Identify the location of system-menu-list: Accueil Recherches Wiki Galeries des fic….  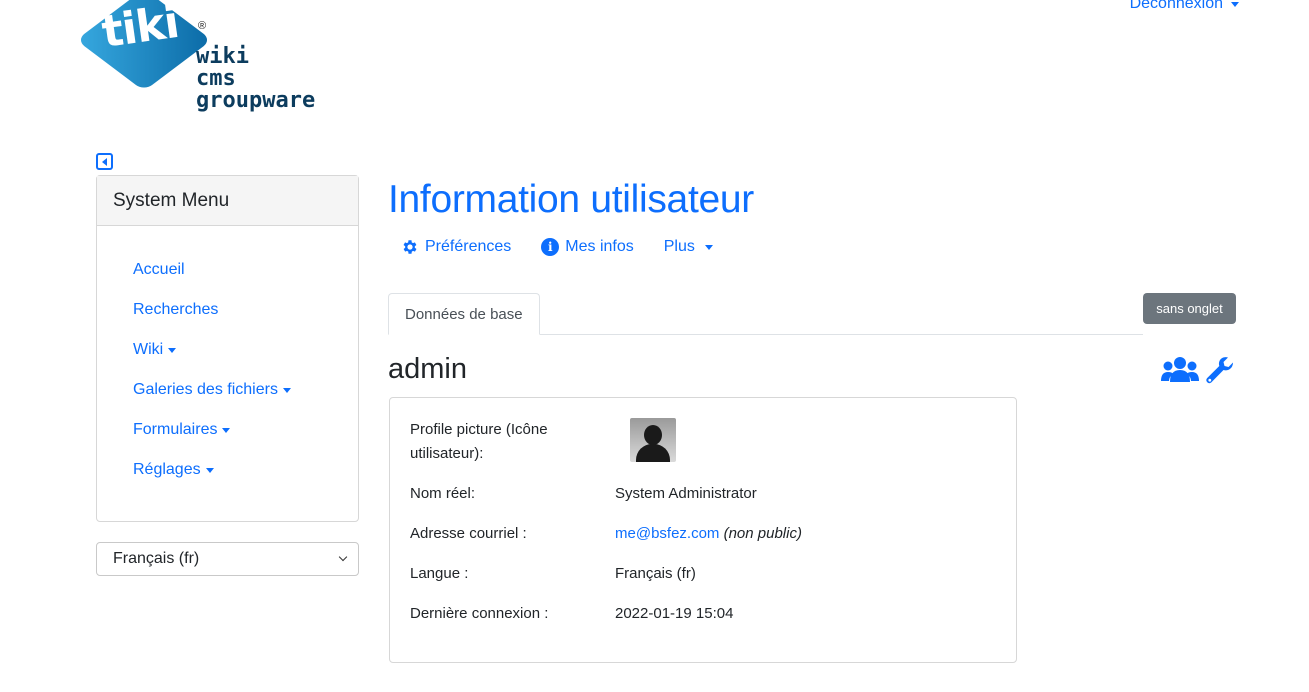
(227, 363).